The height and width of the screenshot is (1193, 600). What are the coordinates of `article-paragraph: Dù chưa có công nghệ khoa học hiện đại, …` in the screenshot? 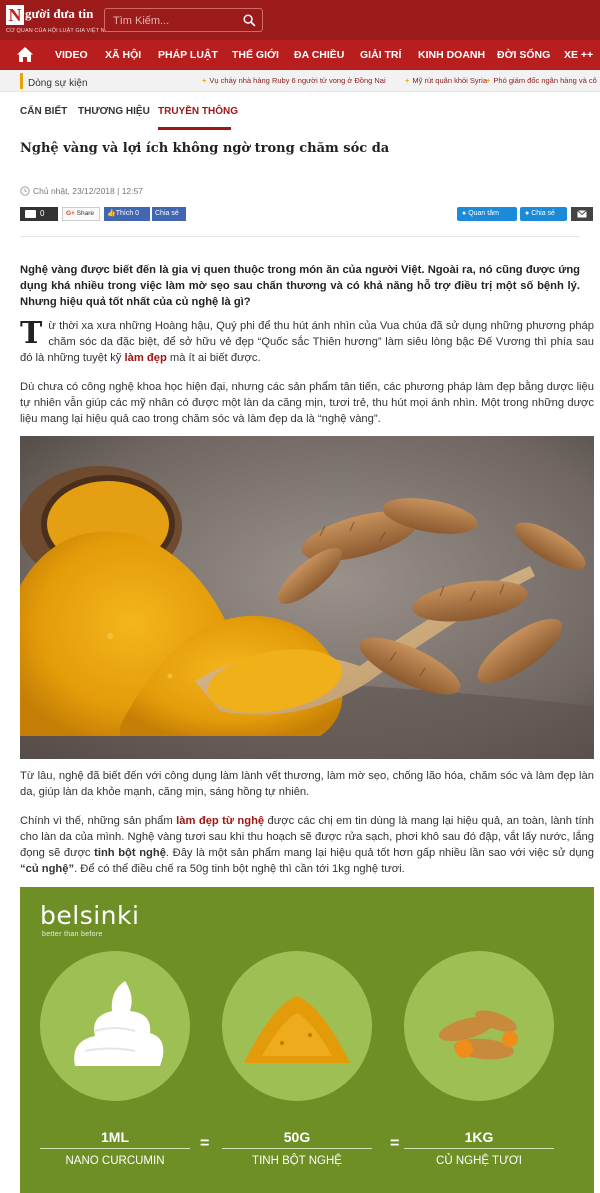 It's located at (307, 403).